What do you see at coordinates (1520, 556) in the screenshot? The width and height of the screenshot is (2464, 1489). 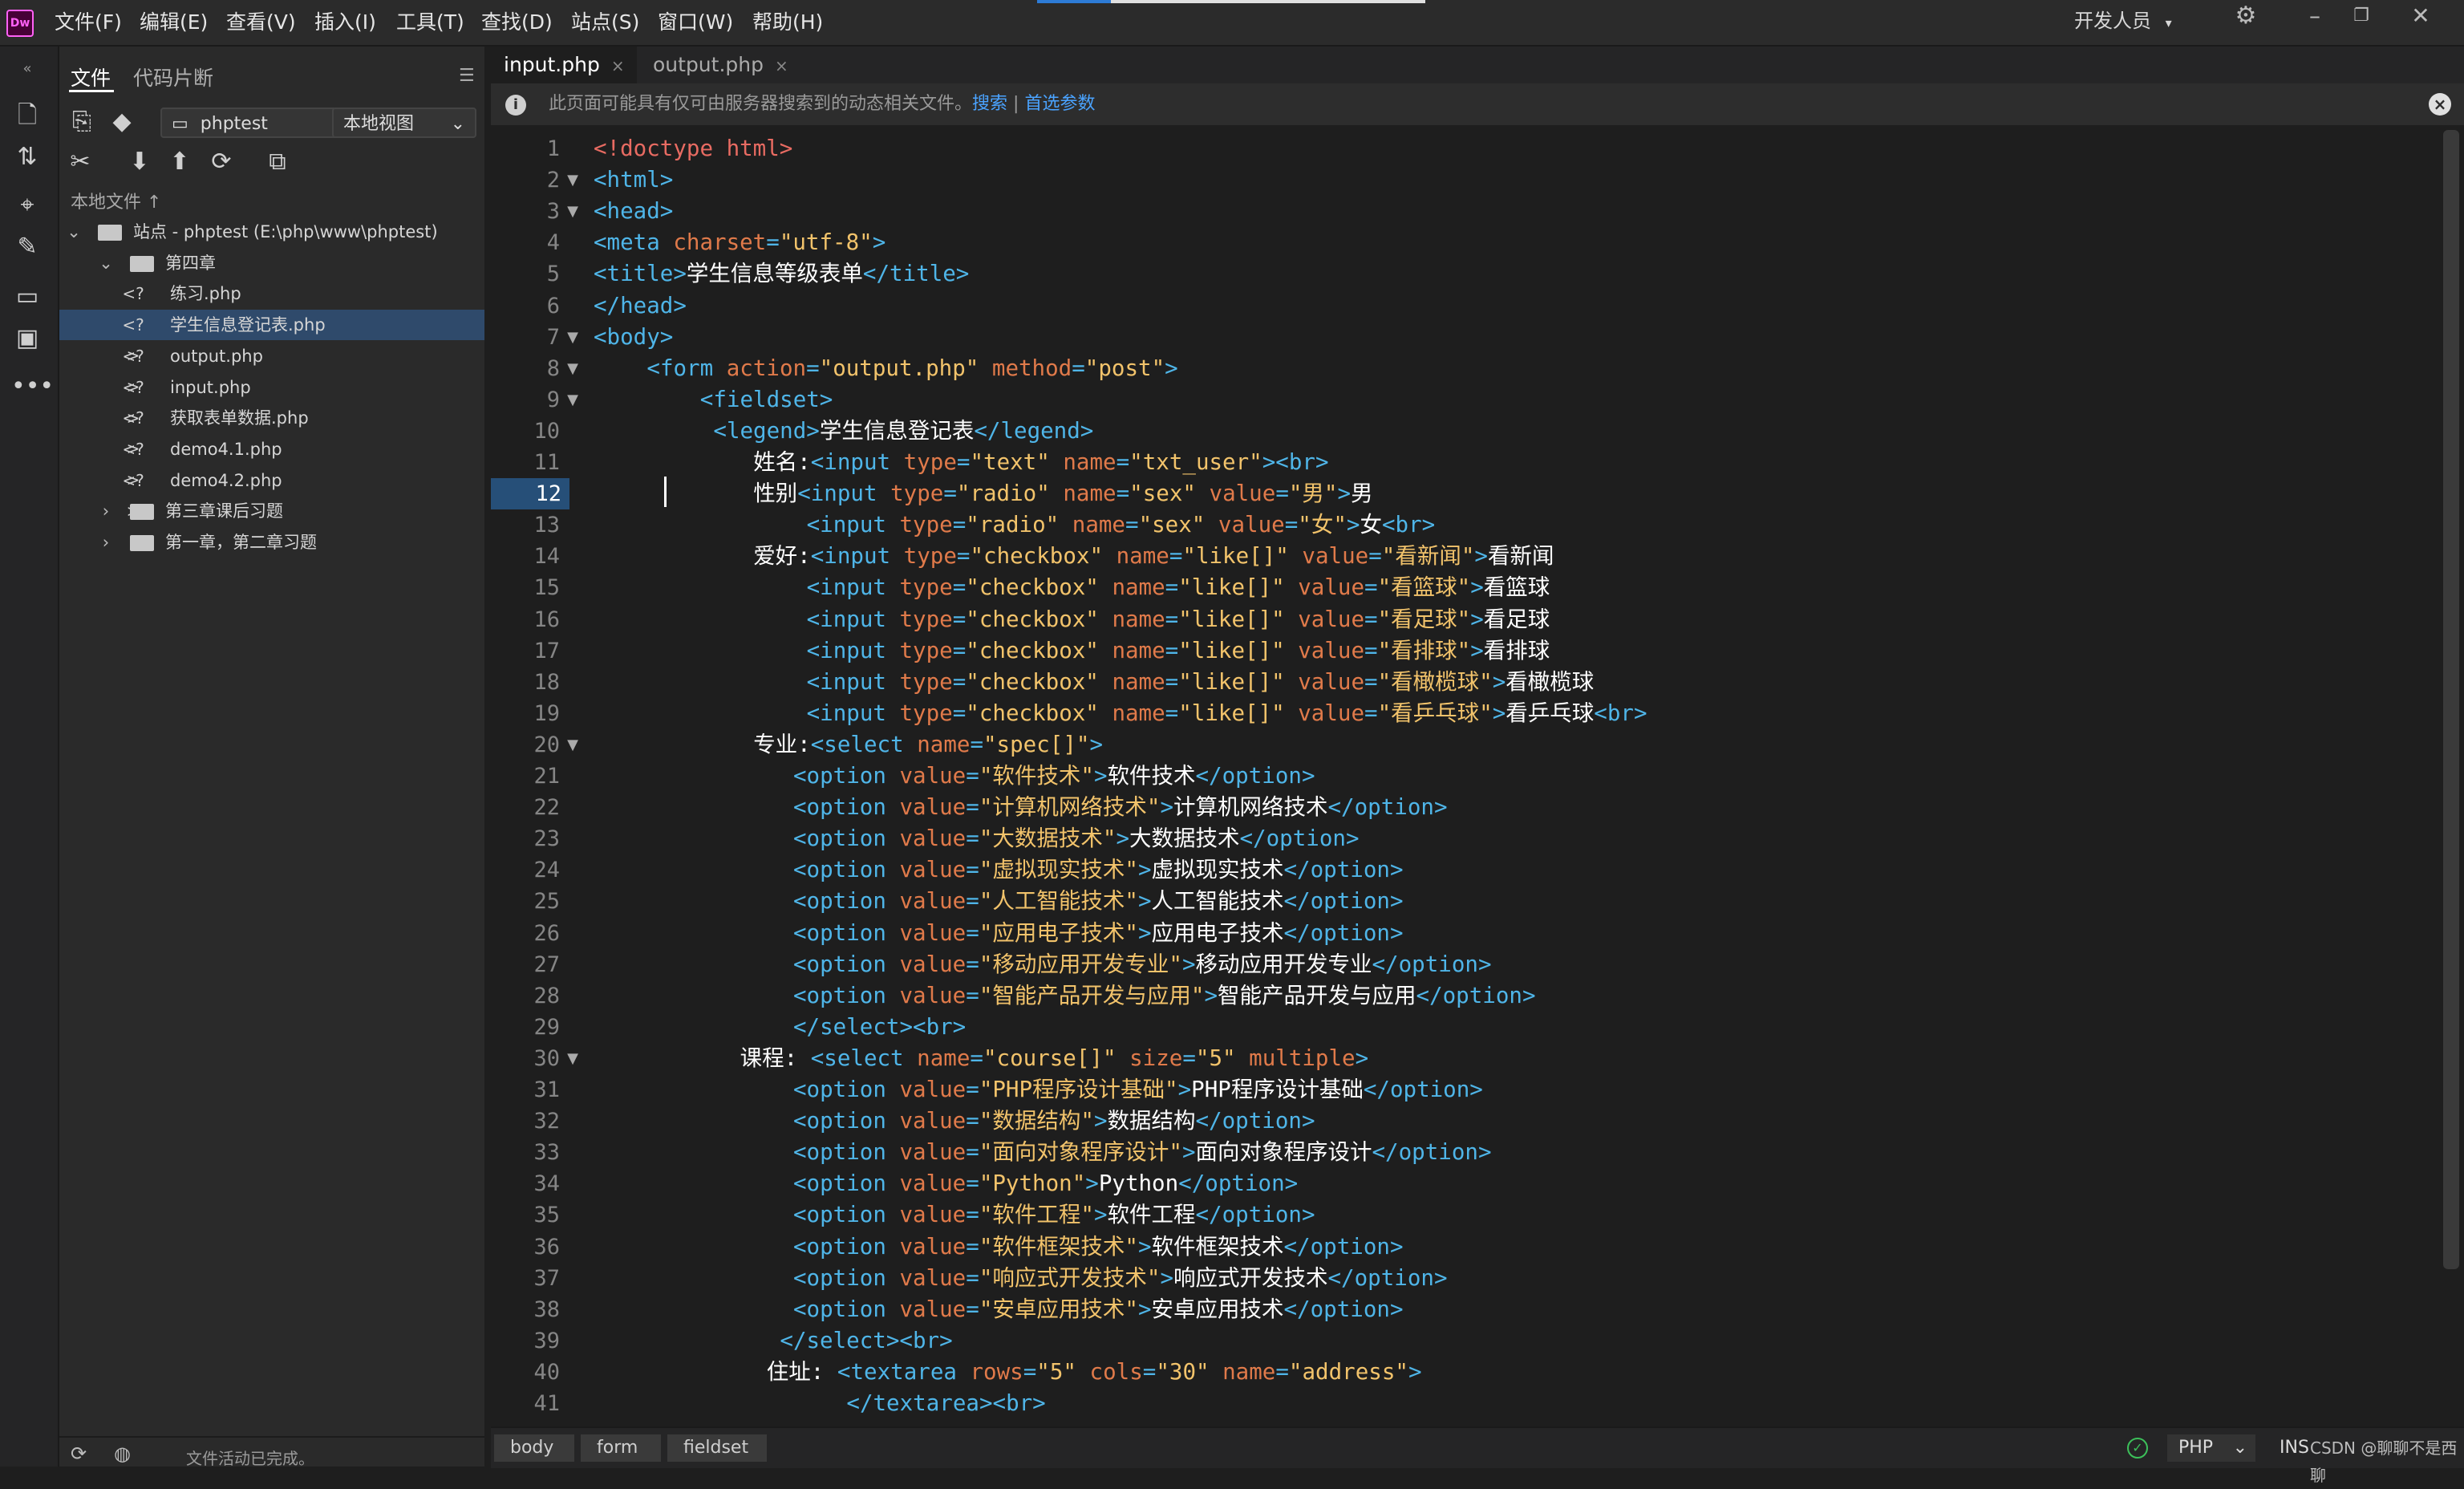 I see `code-token: 看新闻` at bounding box center [1520, 556].